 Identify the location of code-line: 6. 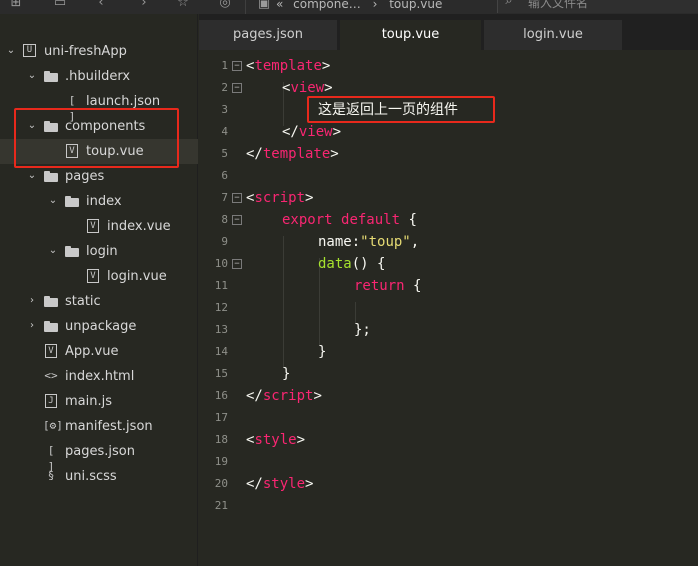
(448, 176).